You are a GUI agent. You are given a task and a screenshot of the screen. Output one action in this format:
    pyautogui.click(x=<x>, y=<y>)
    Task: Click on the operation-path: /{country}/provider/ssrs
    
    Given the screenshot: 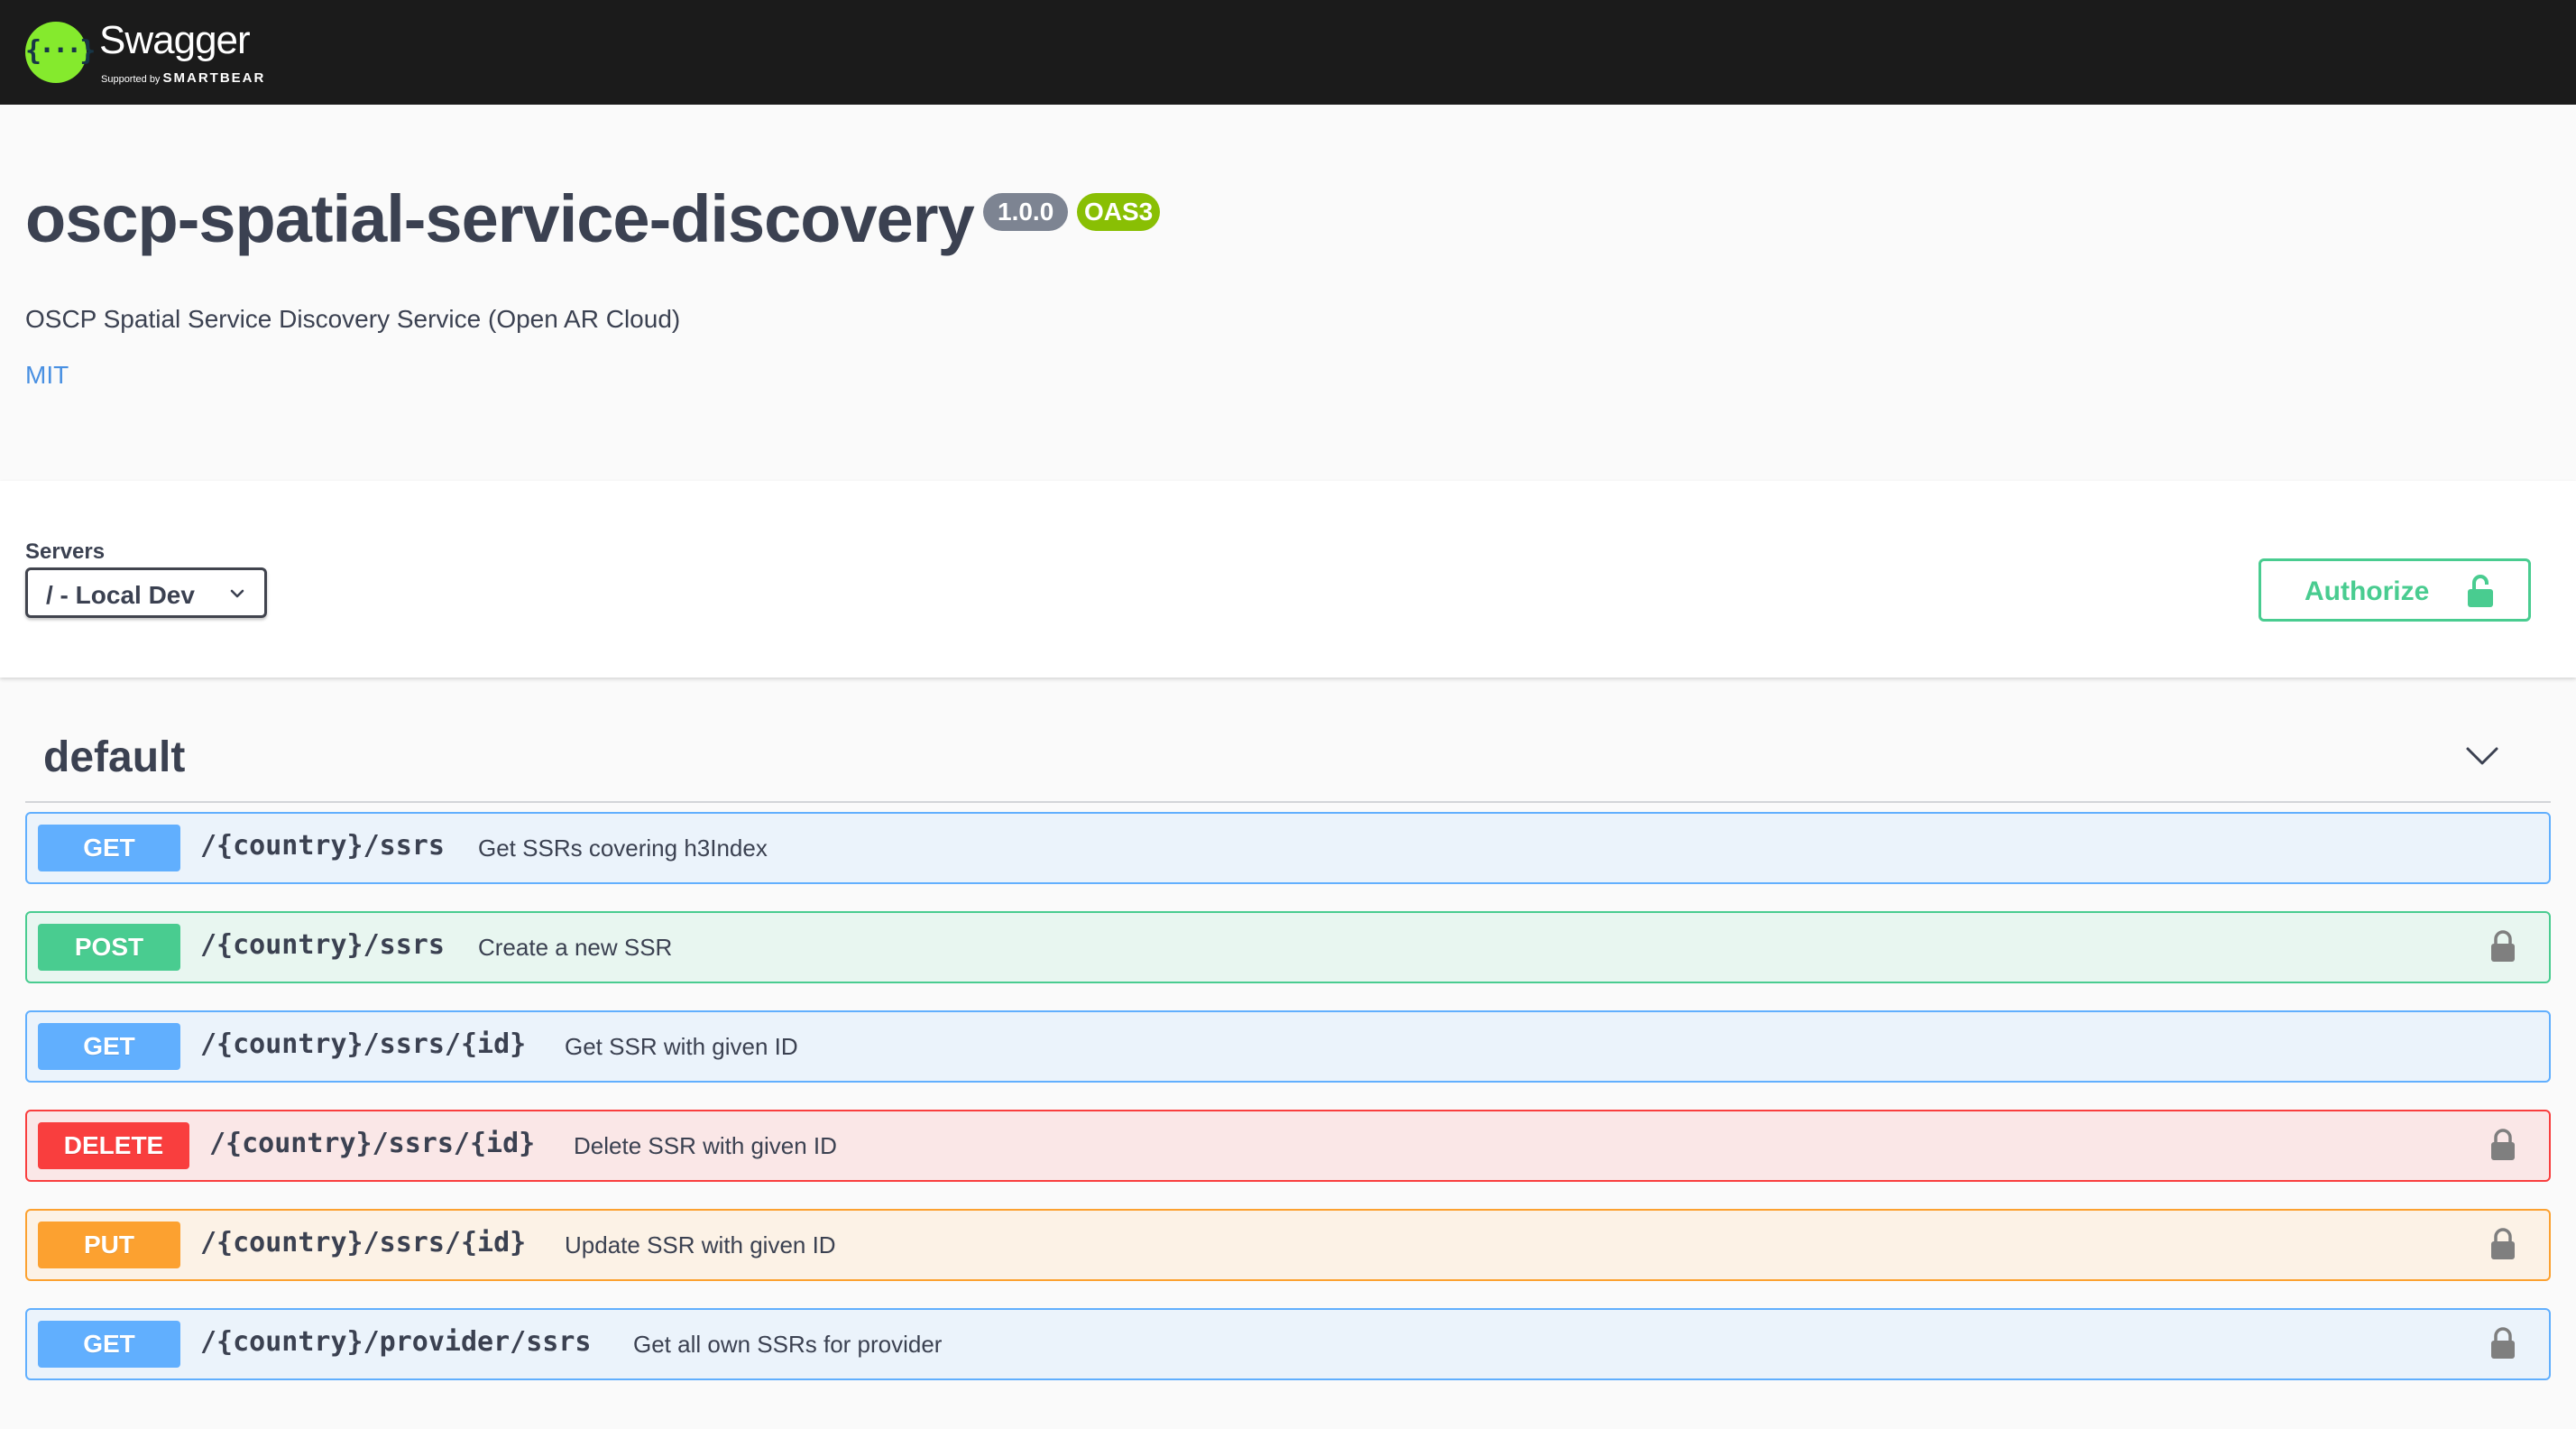 What is the action you would take?
    pyautogui.click(x=396, y=1342)
    